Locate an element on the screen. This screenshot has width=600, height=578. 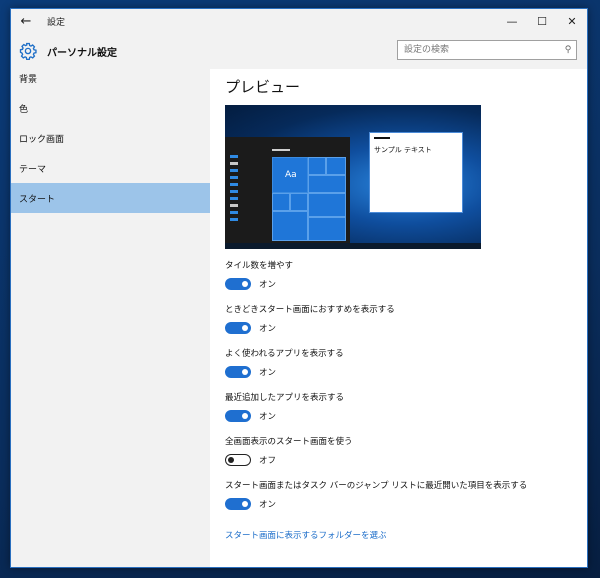
setting-label: ときどきスタート画面におすすめを表示する is located at coordinates (310, 310).